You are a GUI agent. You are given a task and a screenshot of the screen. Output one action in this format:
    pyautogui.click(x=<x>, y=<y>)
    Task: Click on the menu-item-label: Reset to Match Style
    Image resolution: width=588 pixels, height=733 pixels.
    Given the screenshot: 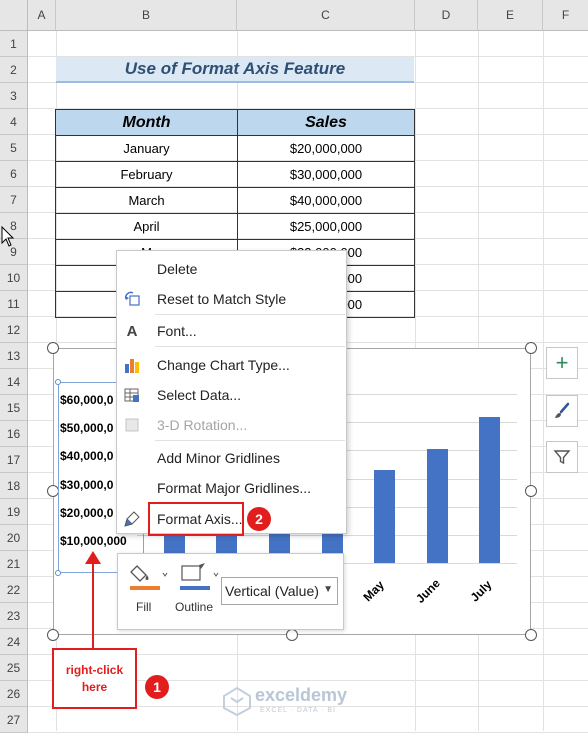 What is the action you would take?
    pyautogui.click(x=222, y=299)
    